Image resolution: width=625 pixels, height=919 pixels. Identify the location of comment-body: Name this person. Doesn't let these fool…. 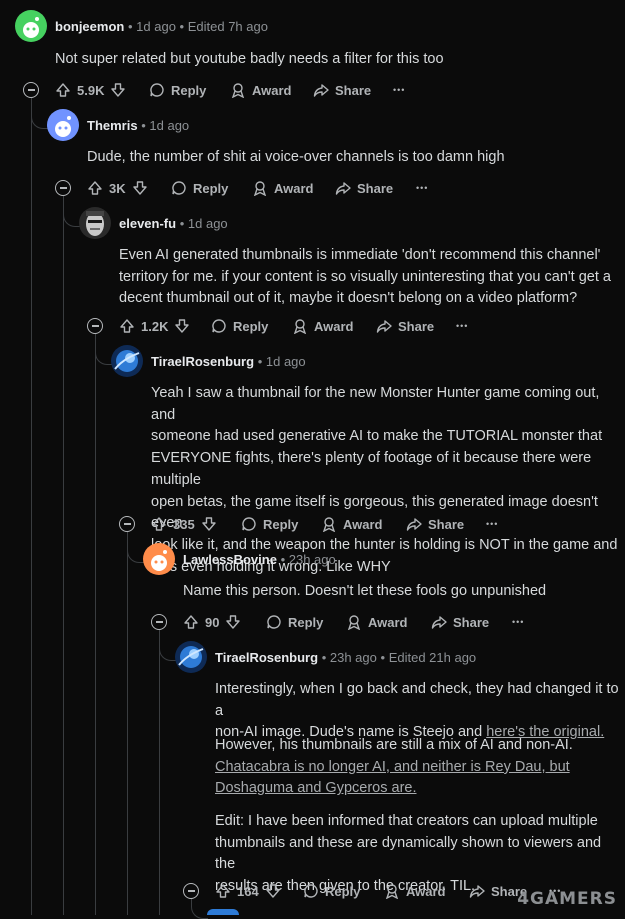
(365, 591).